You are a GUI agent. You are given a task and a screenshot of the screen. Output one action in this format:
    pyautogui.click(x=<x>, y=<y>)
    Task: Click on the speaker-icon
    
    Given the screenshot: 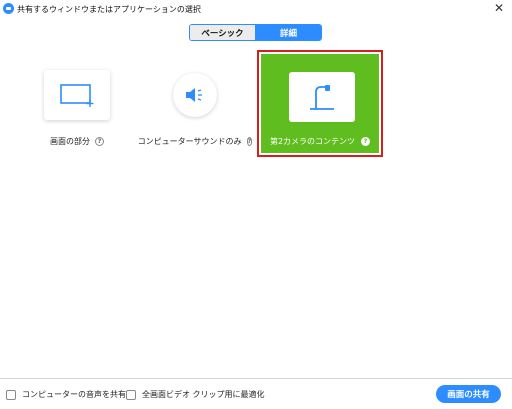 What is the action you would take?
    pyautogui.click(x=194, y=95)
    